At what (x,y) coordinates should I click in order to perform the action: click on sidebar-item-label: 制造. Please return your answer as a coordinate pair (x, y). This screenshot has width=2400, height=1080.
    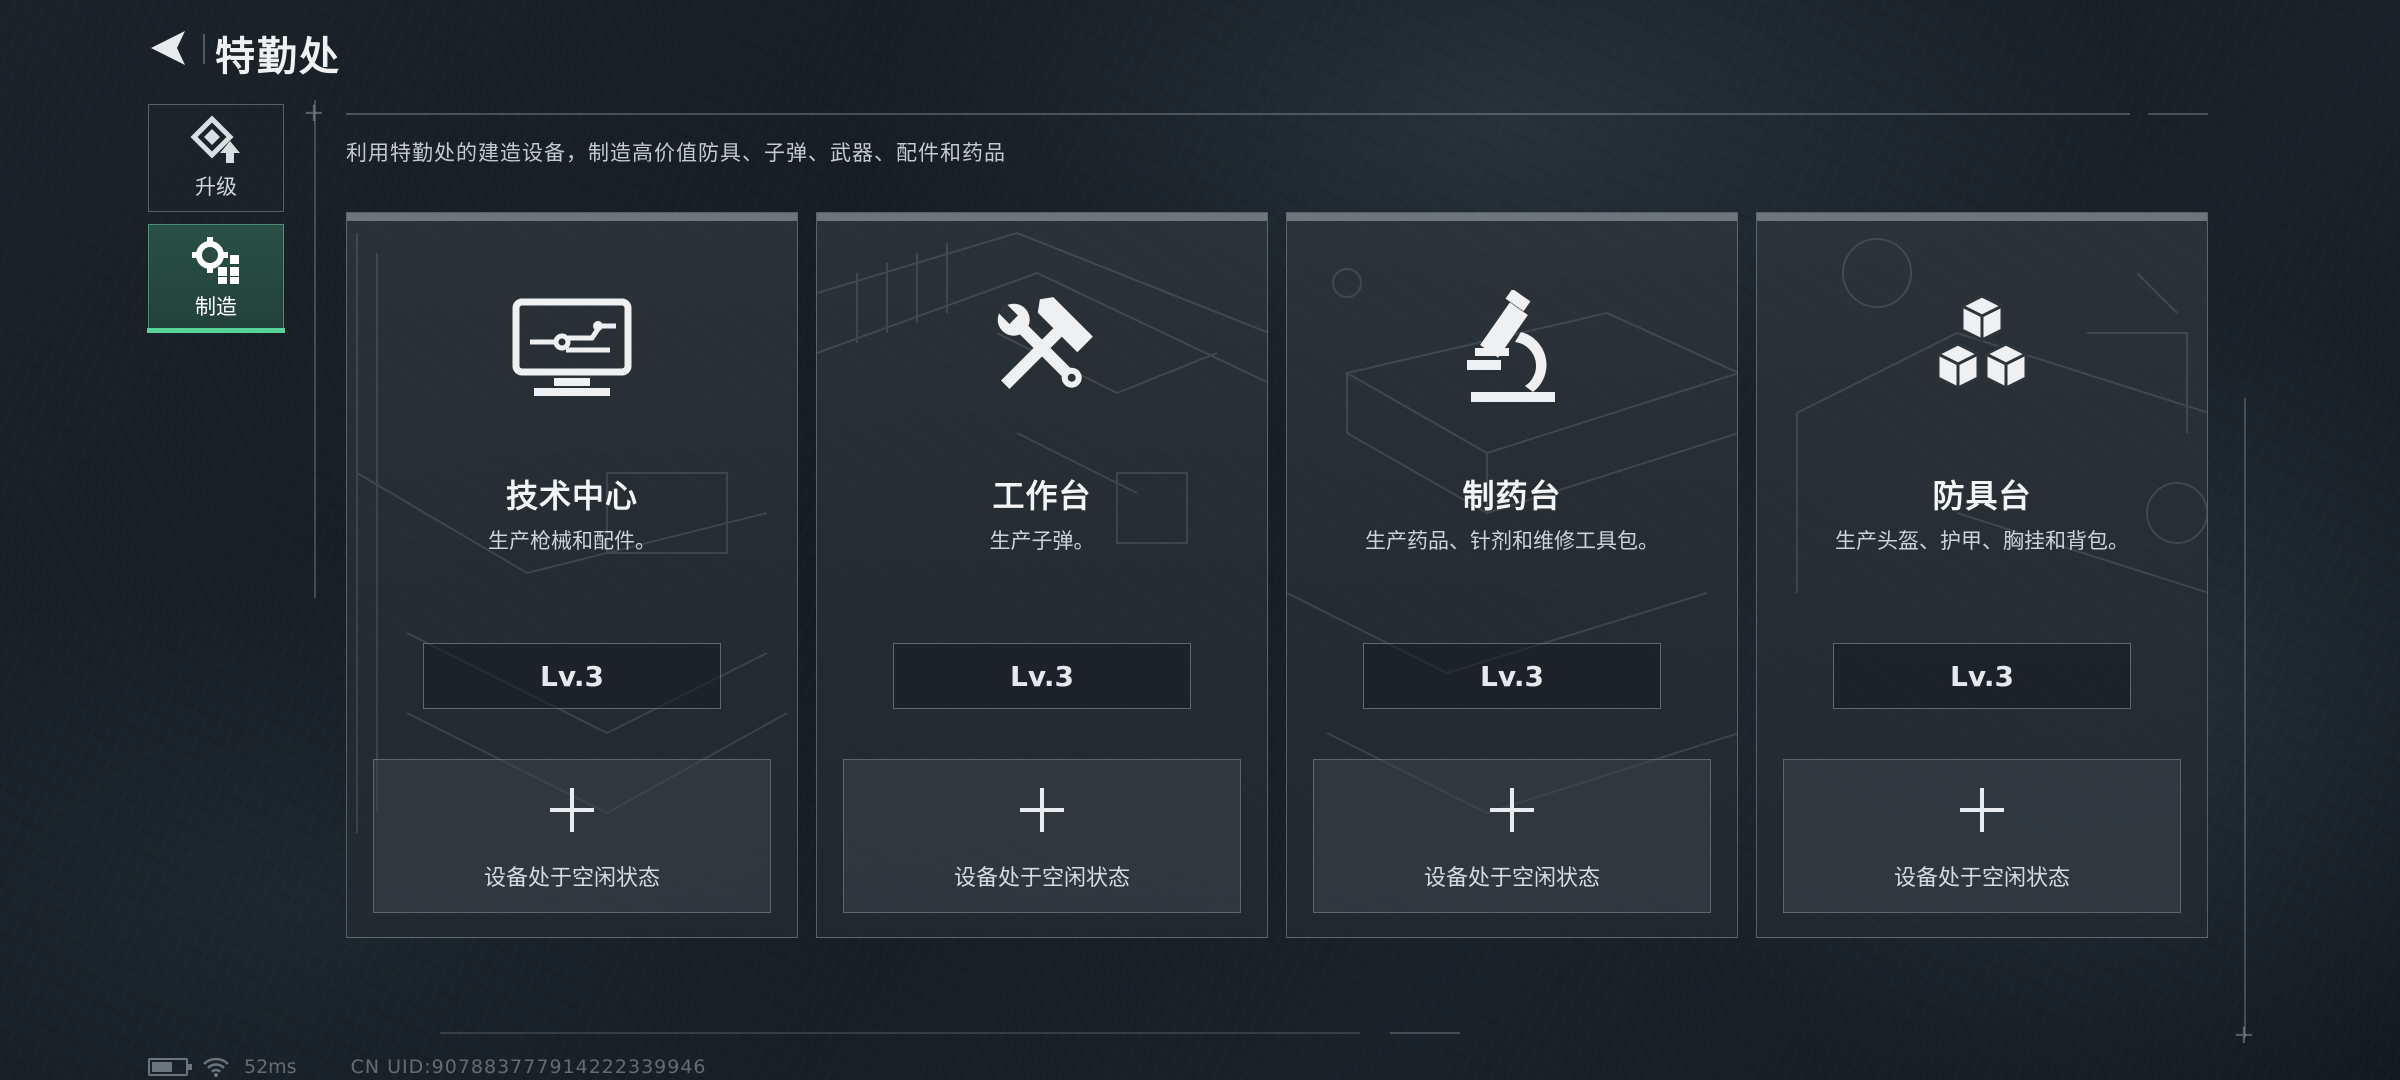
    Looking at the image, I should click on (216, 307).